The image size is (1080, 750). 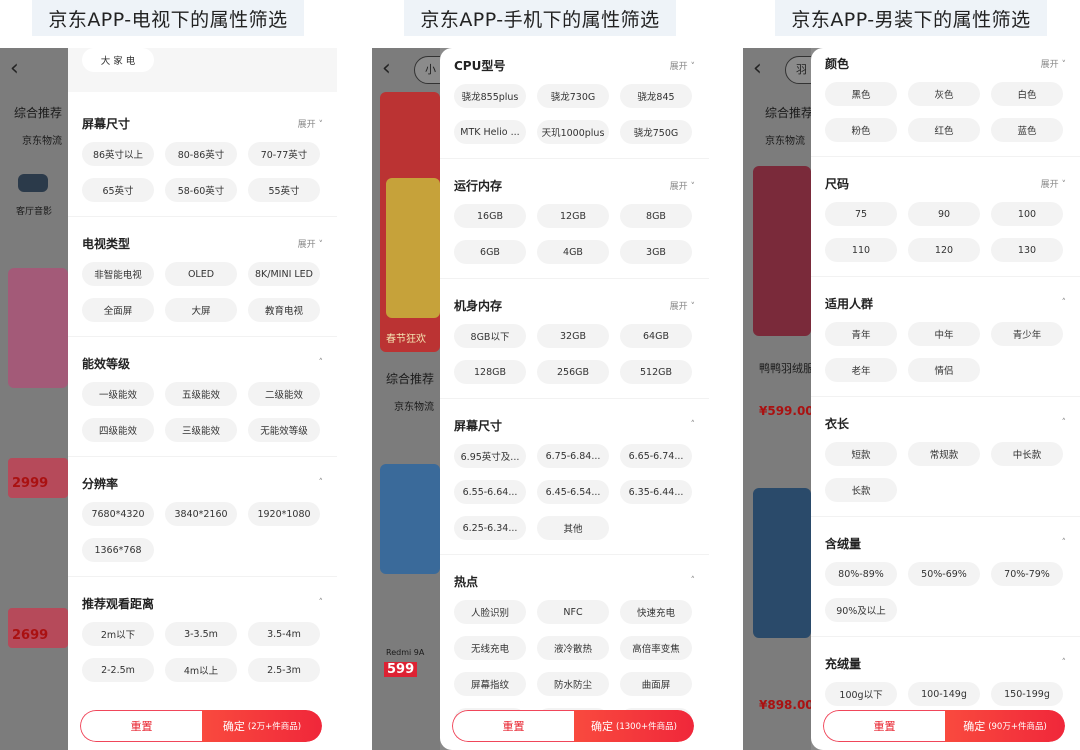 What do you see at coordinates (656, 336) in the screenshot?
I see `filter-chip: 64GB` at bounding box center [656, 336].